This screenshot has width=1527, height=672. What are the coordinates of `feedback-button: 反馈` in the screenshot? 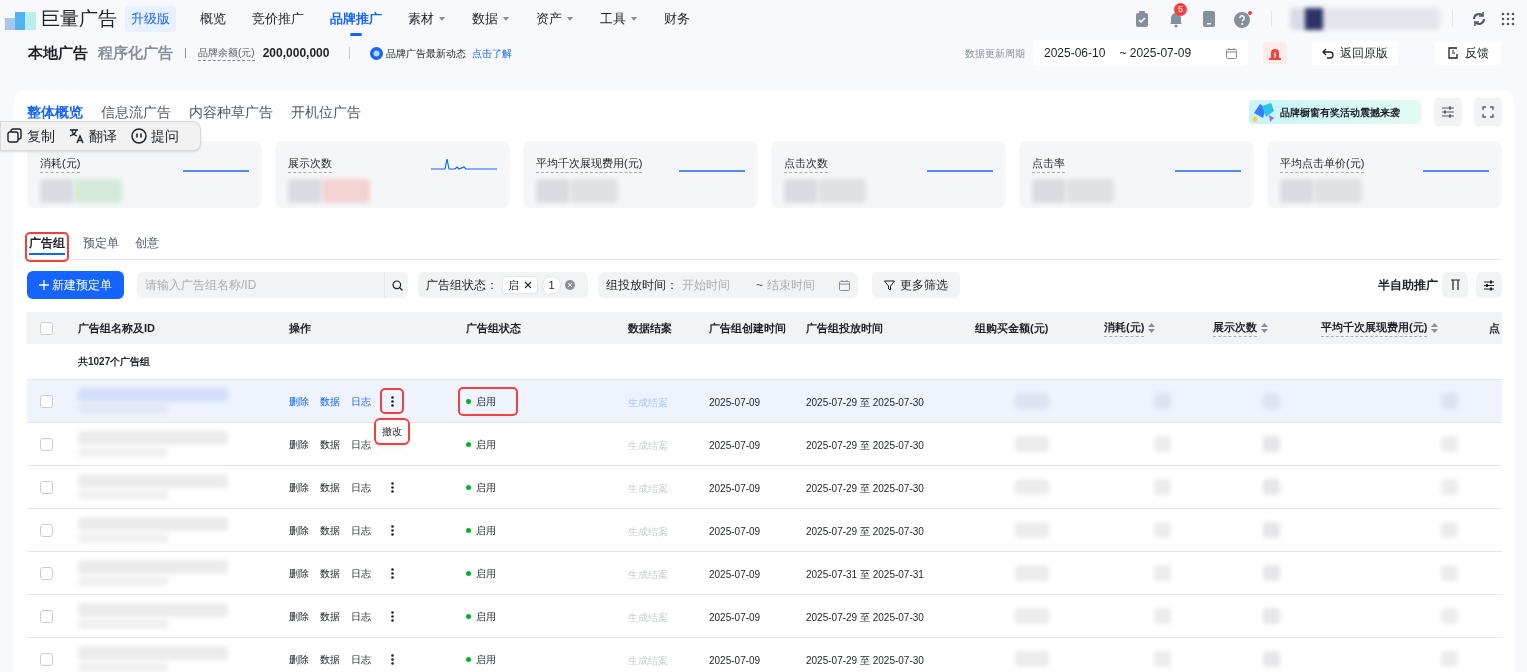 It's located at (1468, 53).